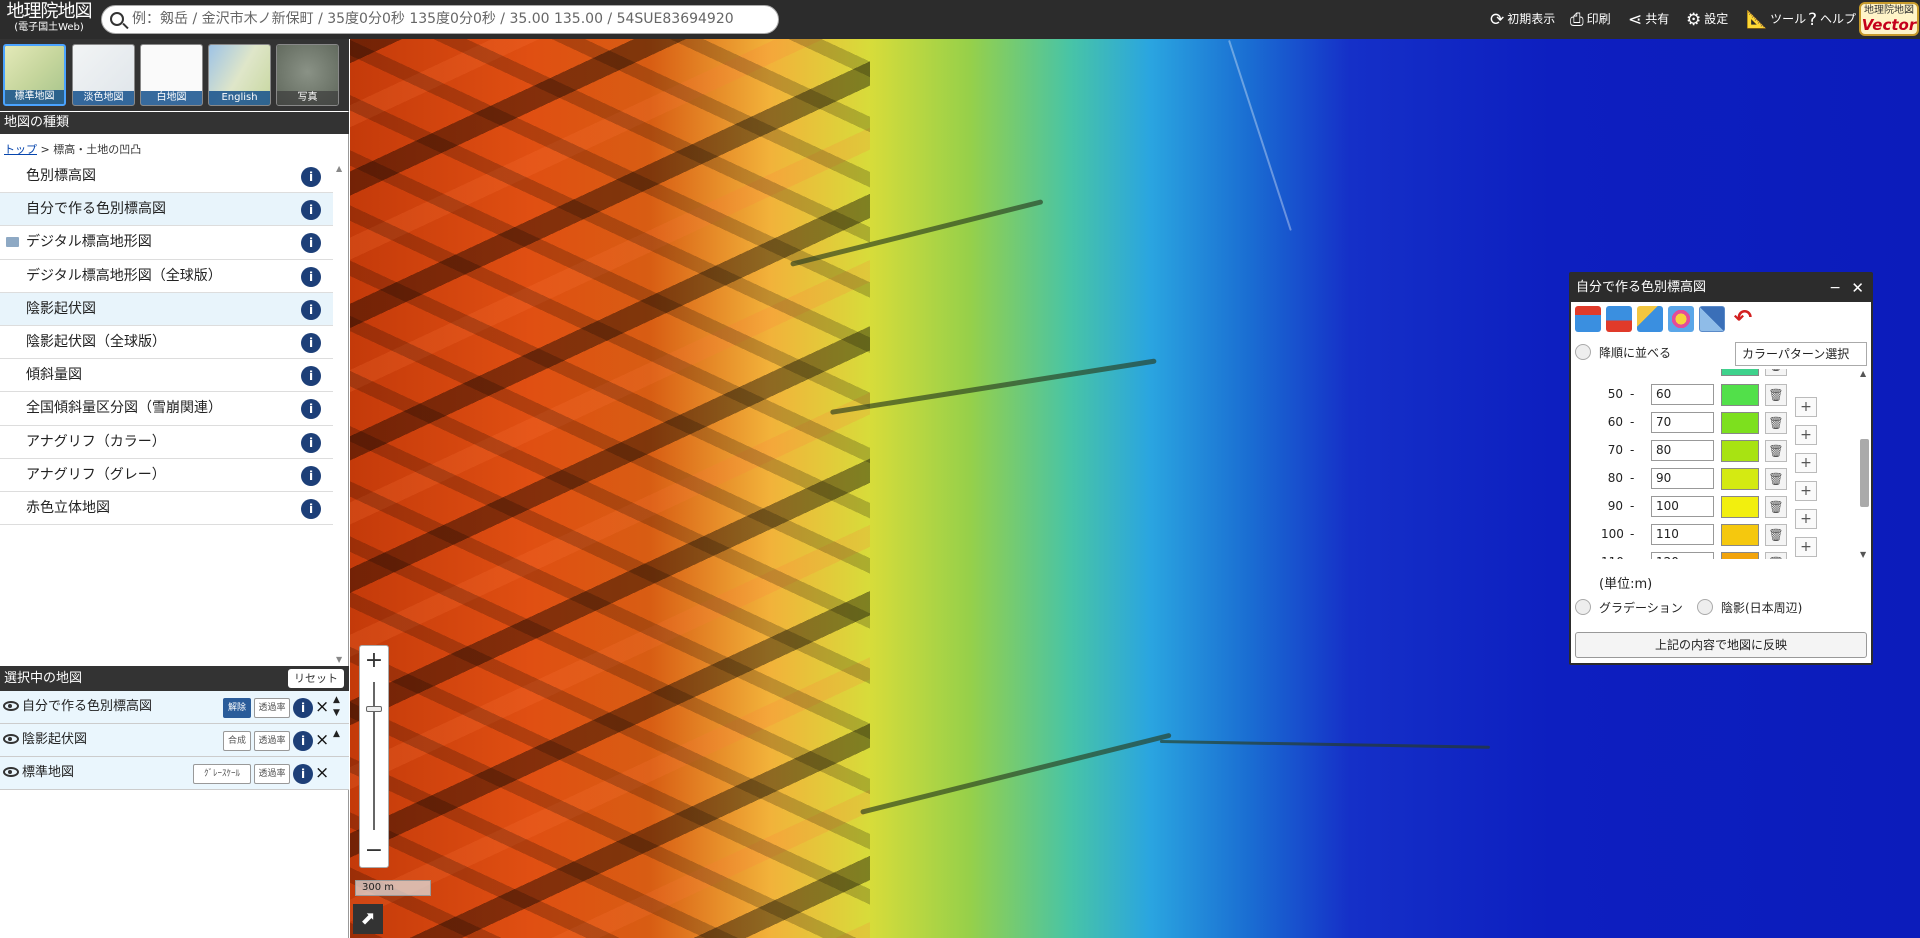 The height and width of the screenshot is (938, 1920). I want to click on expand-button: ⬈, so click(368, 919).